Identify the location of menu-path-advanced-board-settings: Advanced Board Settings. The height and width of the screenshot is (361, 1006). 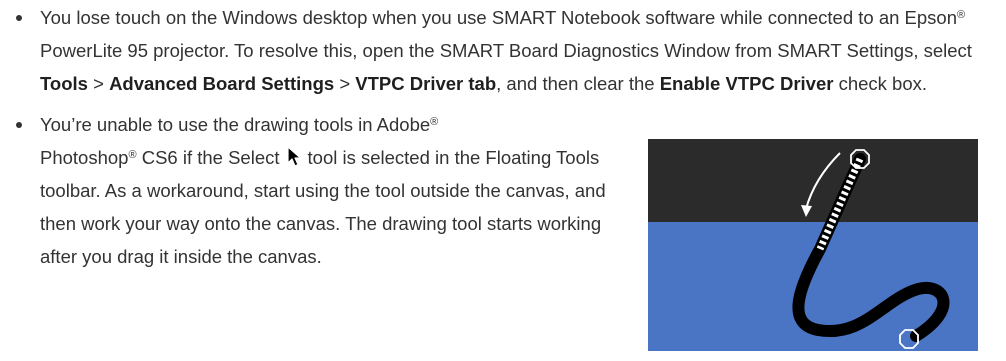
(222, 83).